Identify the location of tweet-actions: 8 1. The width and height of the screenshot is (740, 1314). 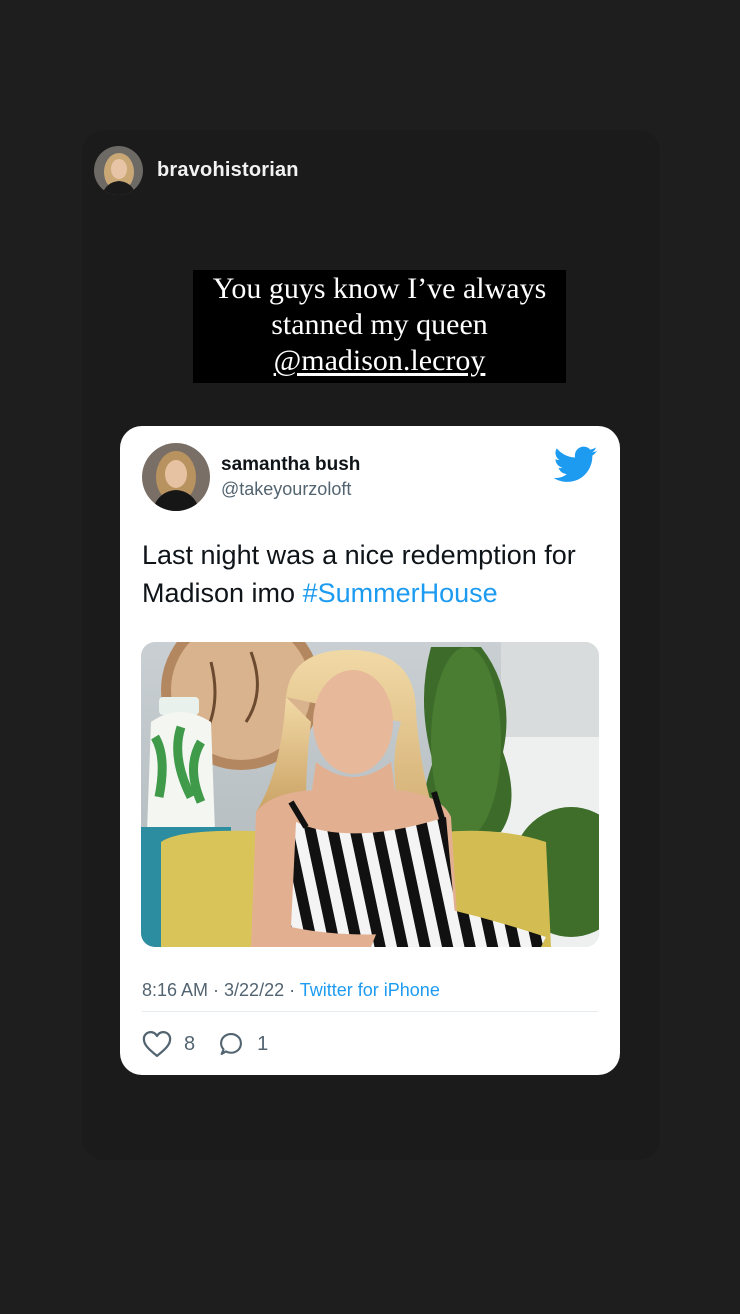
(205, 1044).